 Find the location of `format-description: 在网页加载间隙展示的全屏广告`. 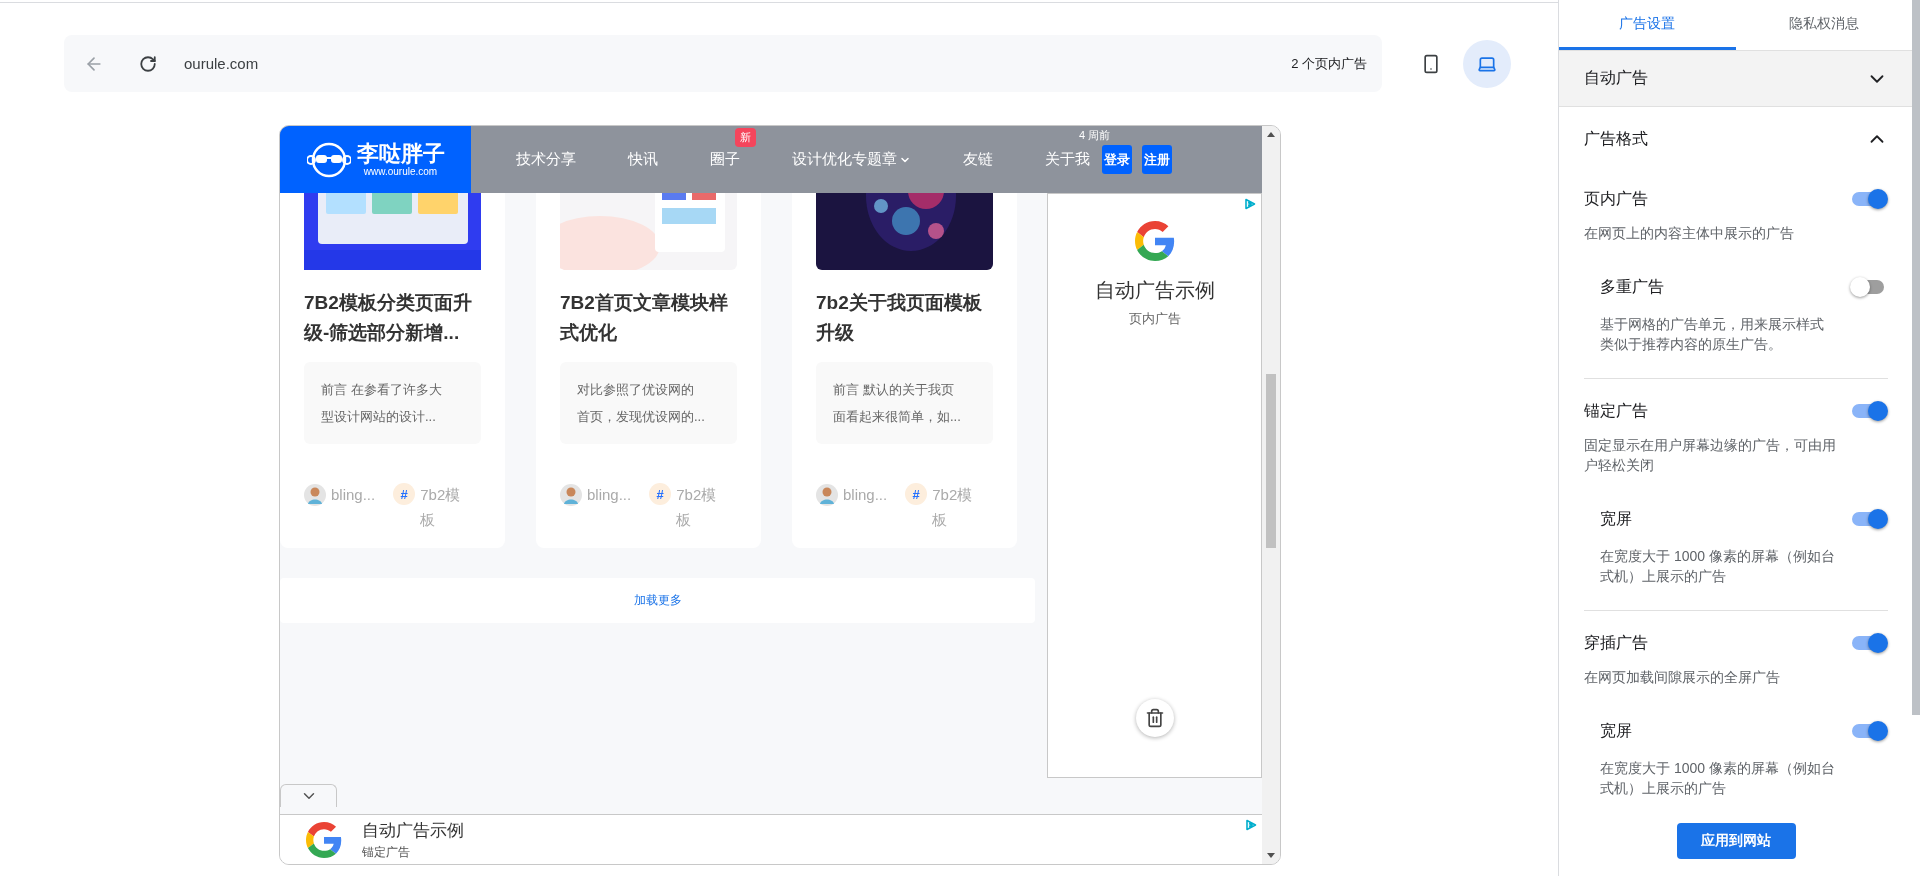

format-description: 在网页加载间隙展示的全屏广告 is located at coordinates (1682, 677).